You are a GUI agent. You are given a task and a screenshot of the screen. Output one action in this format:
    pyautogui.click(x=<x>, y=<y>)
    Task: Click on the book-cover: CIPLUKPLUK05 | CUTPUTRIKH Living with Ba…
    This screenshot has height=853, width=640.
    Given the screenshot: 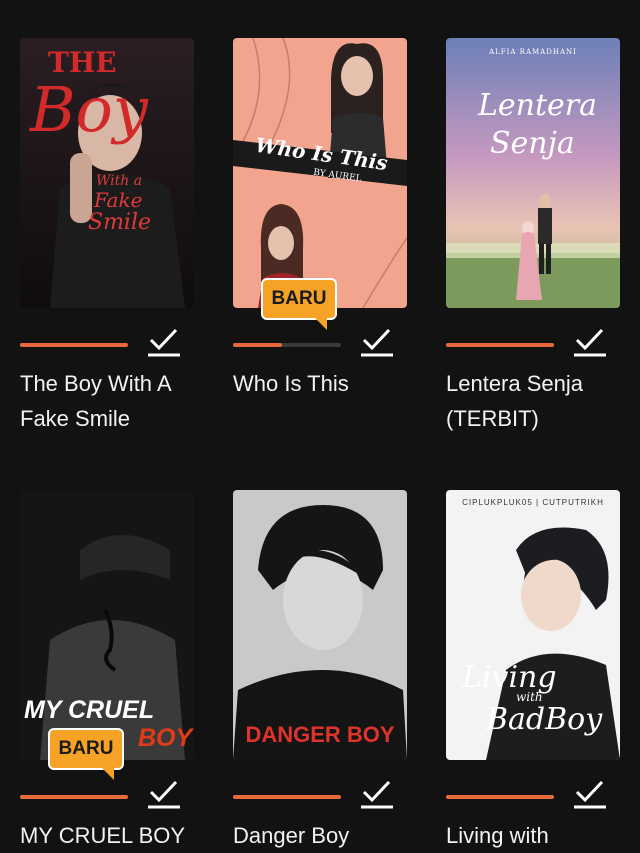 What is the action you would take?
    pyautogui.click(x=533, y=625)
    